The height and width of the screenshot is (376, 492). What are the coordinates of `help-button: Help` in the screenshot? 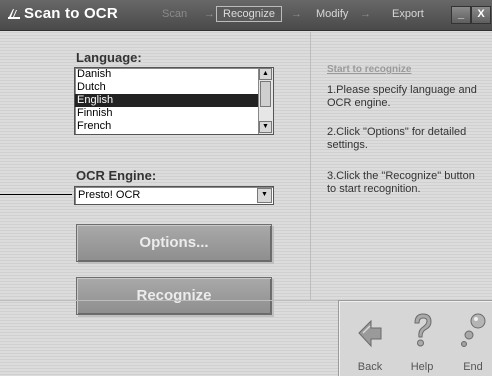 It's located at (422, 343).